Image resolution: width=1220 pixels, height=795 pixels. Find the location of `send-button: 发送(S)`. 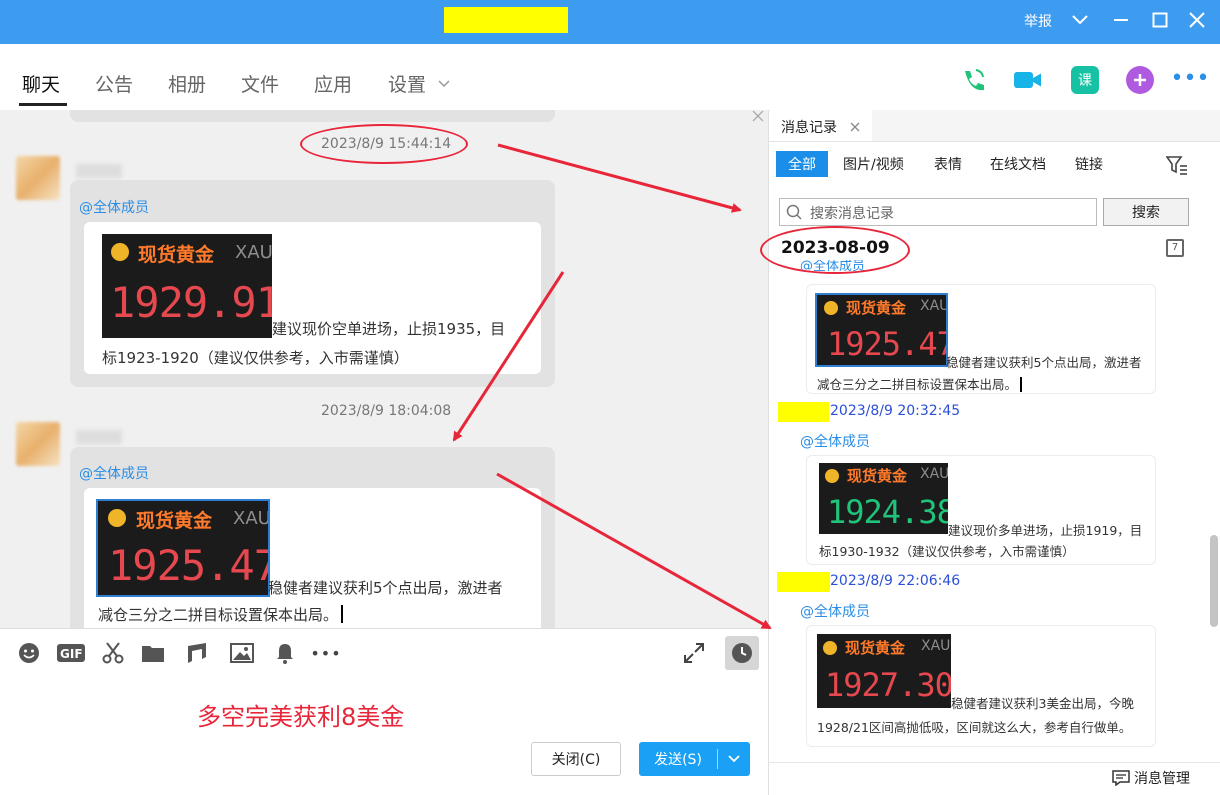

send-button: 发送(S) is located at coordinates (694, 759).